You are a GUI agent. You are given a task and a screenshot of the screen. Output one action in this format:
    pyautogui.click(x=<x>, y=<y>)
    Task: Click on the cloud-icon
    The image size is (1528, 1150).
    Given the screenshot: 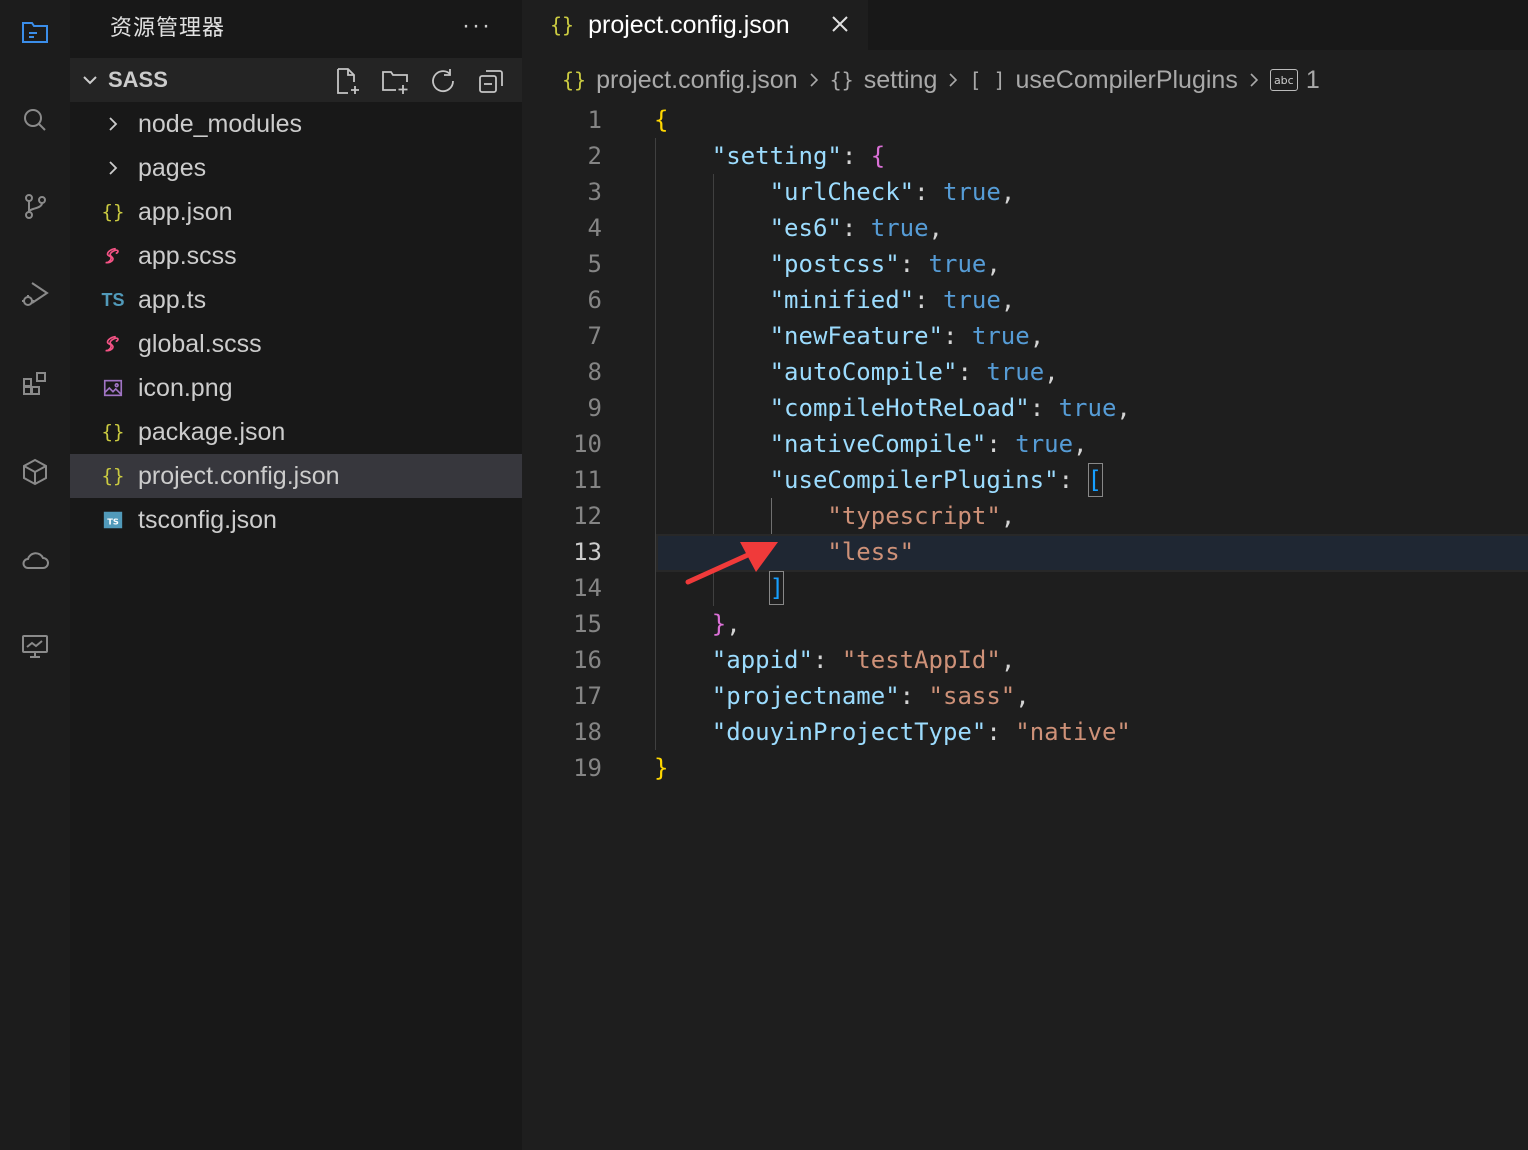 What is the action you would take?
    pyautogui.click(x=35, y=560)
    